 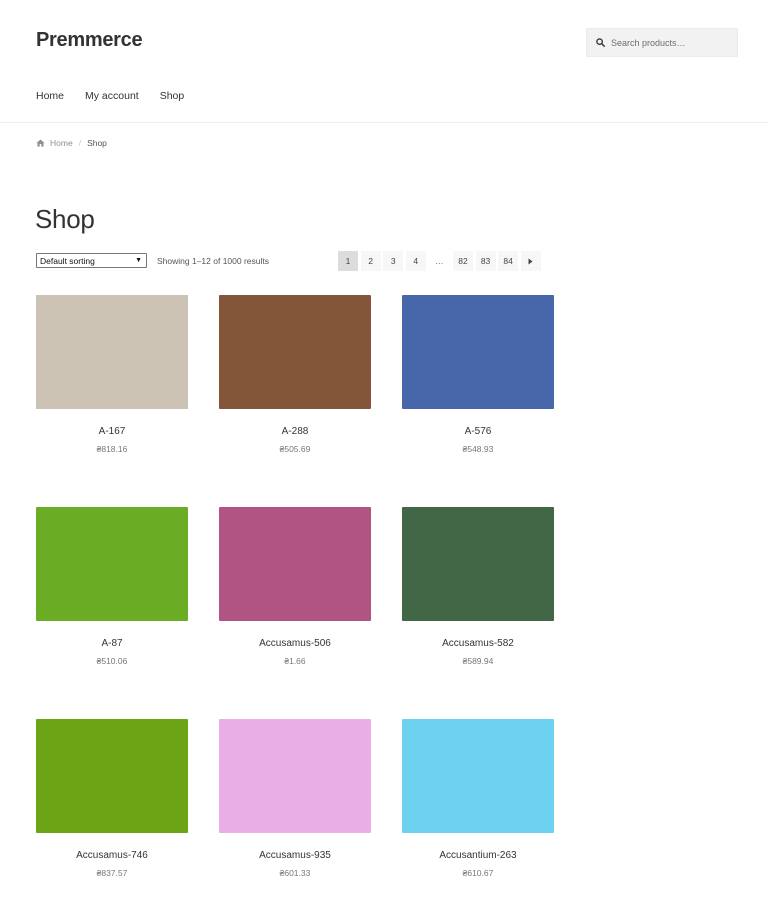 What do you see at coordinates (138, 260) in the screenshot?
I see `dropdown-arrow-icon: ▼` at bounding box center [138, 260].